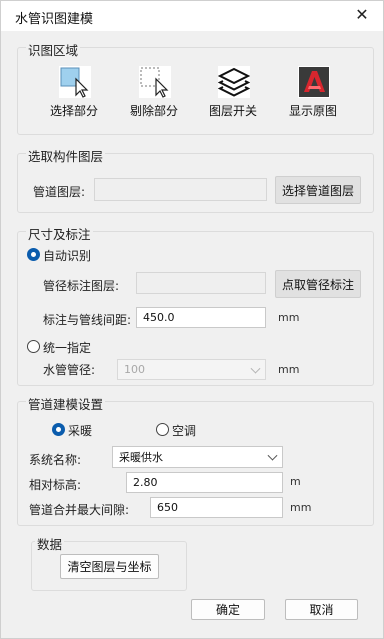  I want to click on pipe-diameter-label: 水管管径:, so click(69, 370).